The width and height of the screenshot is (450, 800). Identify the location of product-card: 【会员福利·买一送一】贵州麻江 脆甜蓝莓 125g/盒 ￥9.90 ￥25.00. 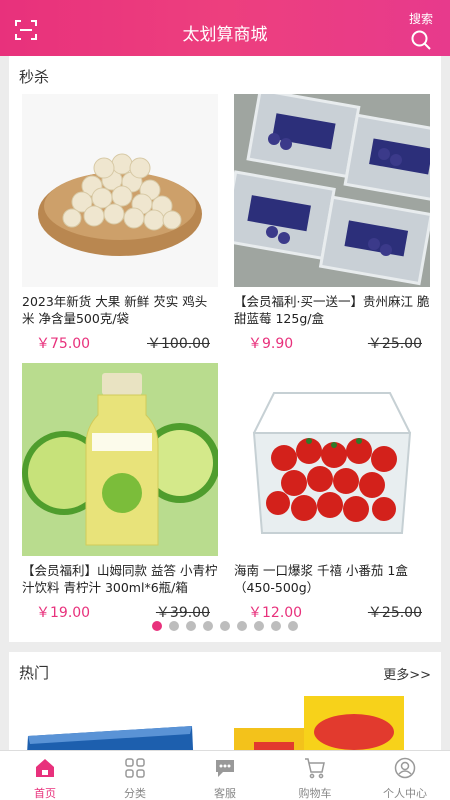
(332, 223).